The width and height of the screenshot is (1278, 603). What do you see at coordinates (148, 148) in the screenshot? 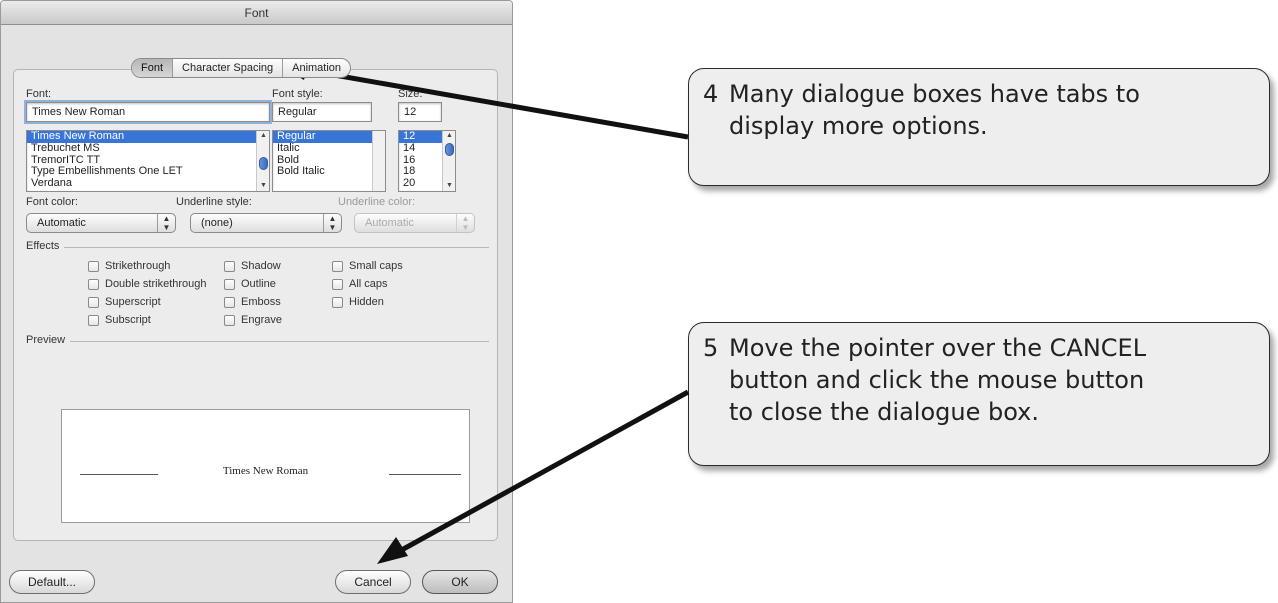
I see `font-list-item: Trebuchet MS` at bounding box center [148, 148].